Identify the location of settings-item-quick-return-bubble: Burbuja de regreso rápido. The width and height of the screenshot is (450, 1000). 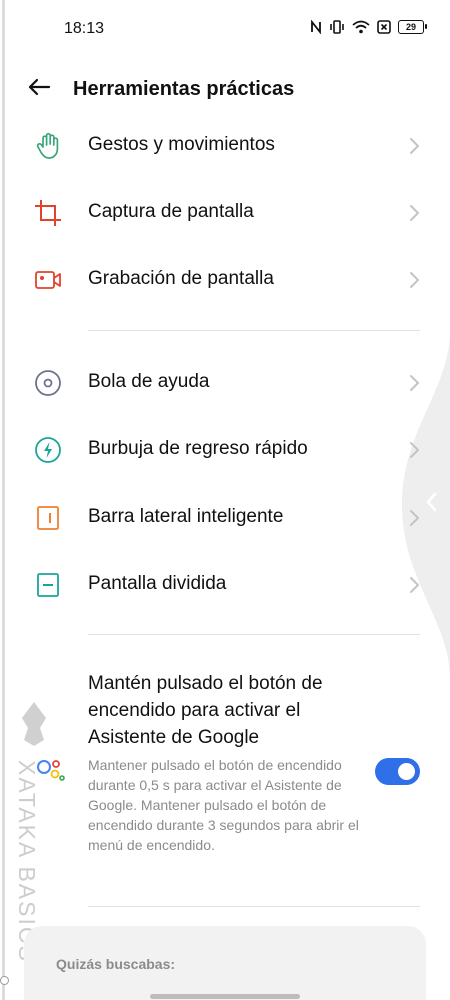
(225, 450).